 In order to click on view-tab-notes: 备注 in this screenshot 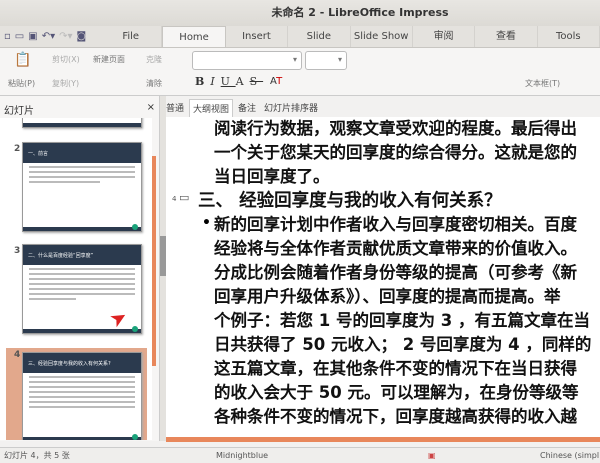, I will do `click(247, 108)`.